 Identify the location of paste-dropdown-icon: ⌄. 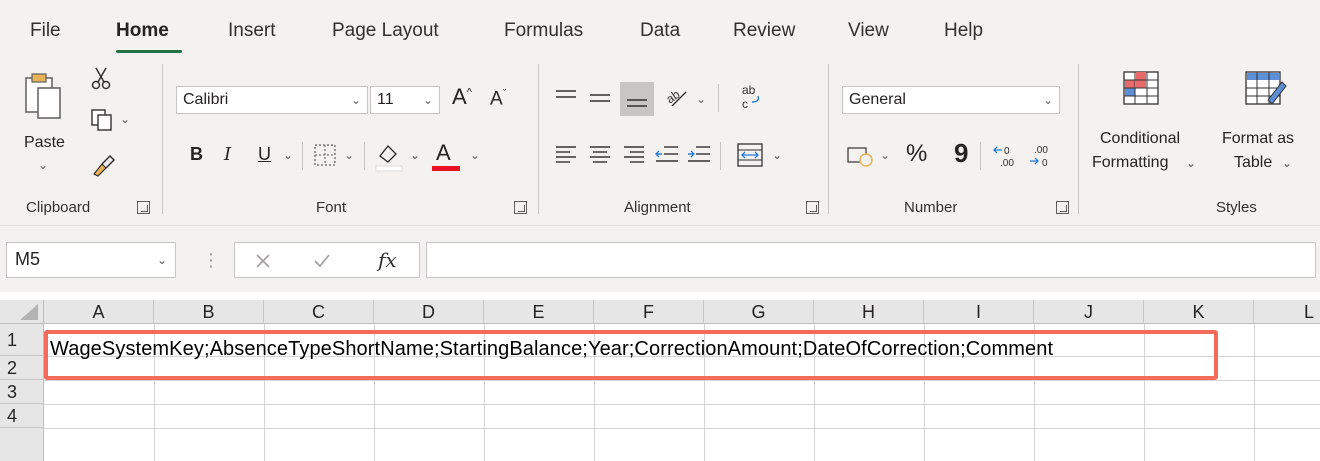
(43, 165).